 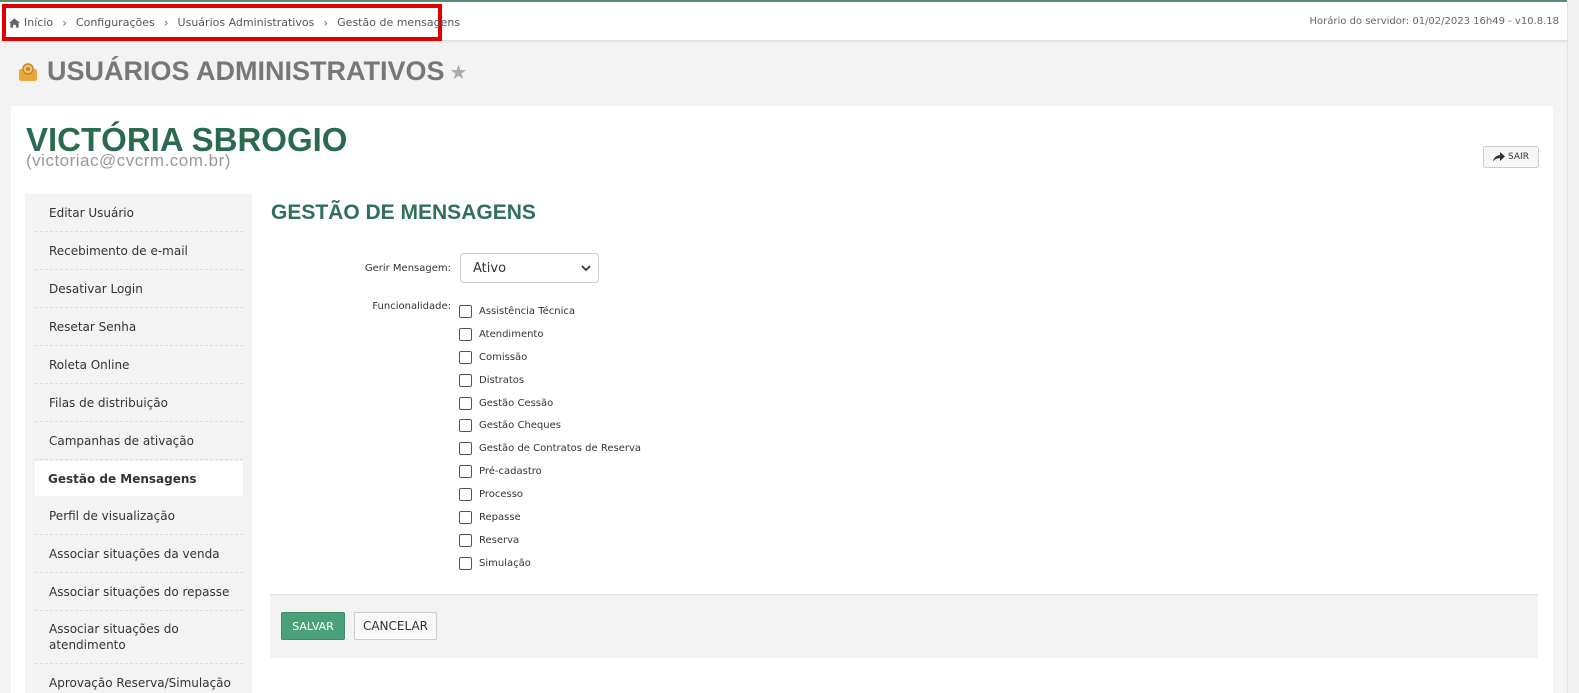 I want to click on option-gestao-cheques: Gestão Cheques, so click(x=550, y=425).